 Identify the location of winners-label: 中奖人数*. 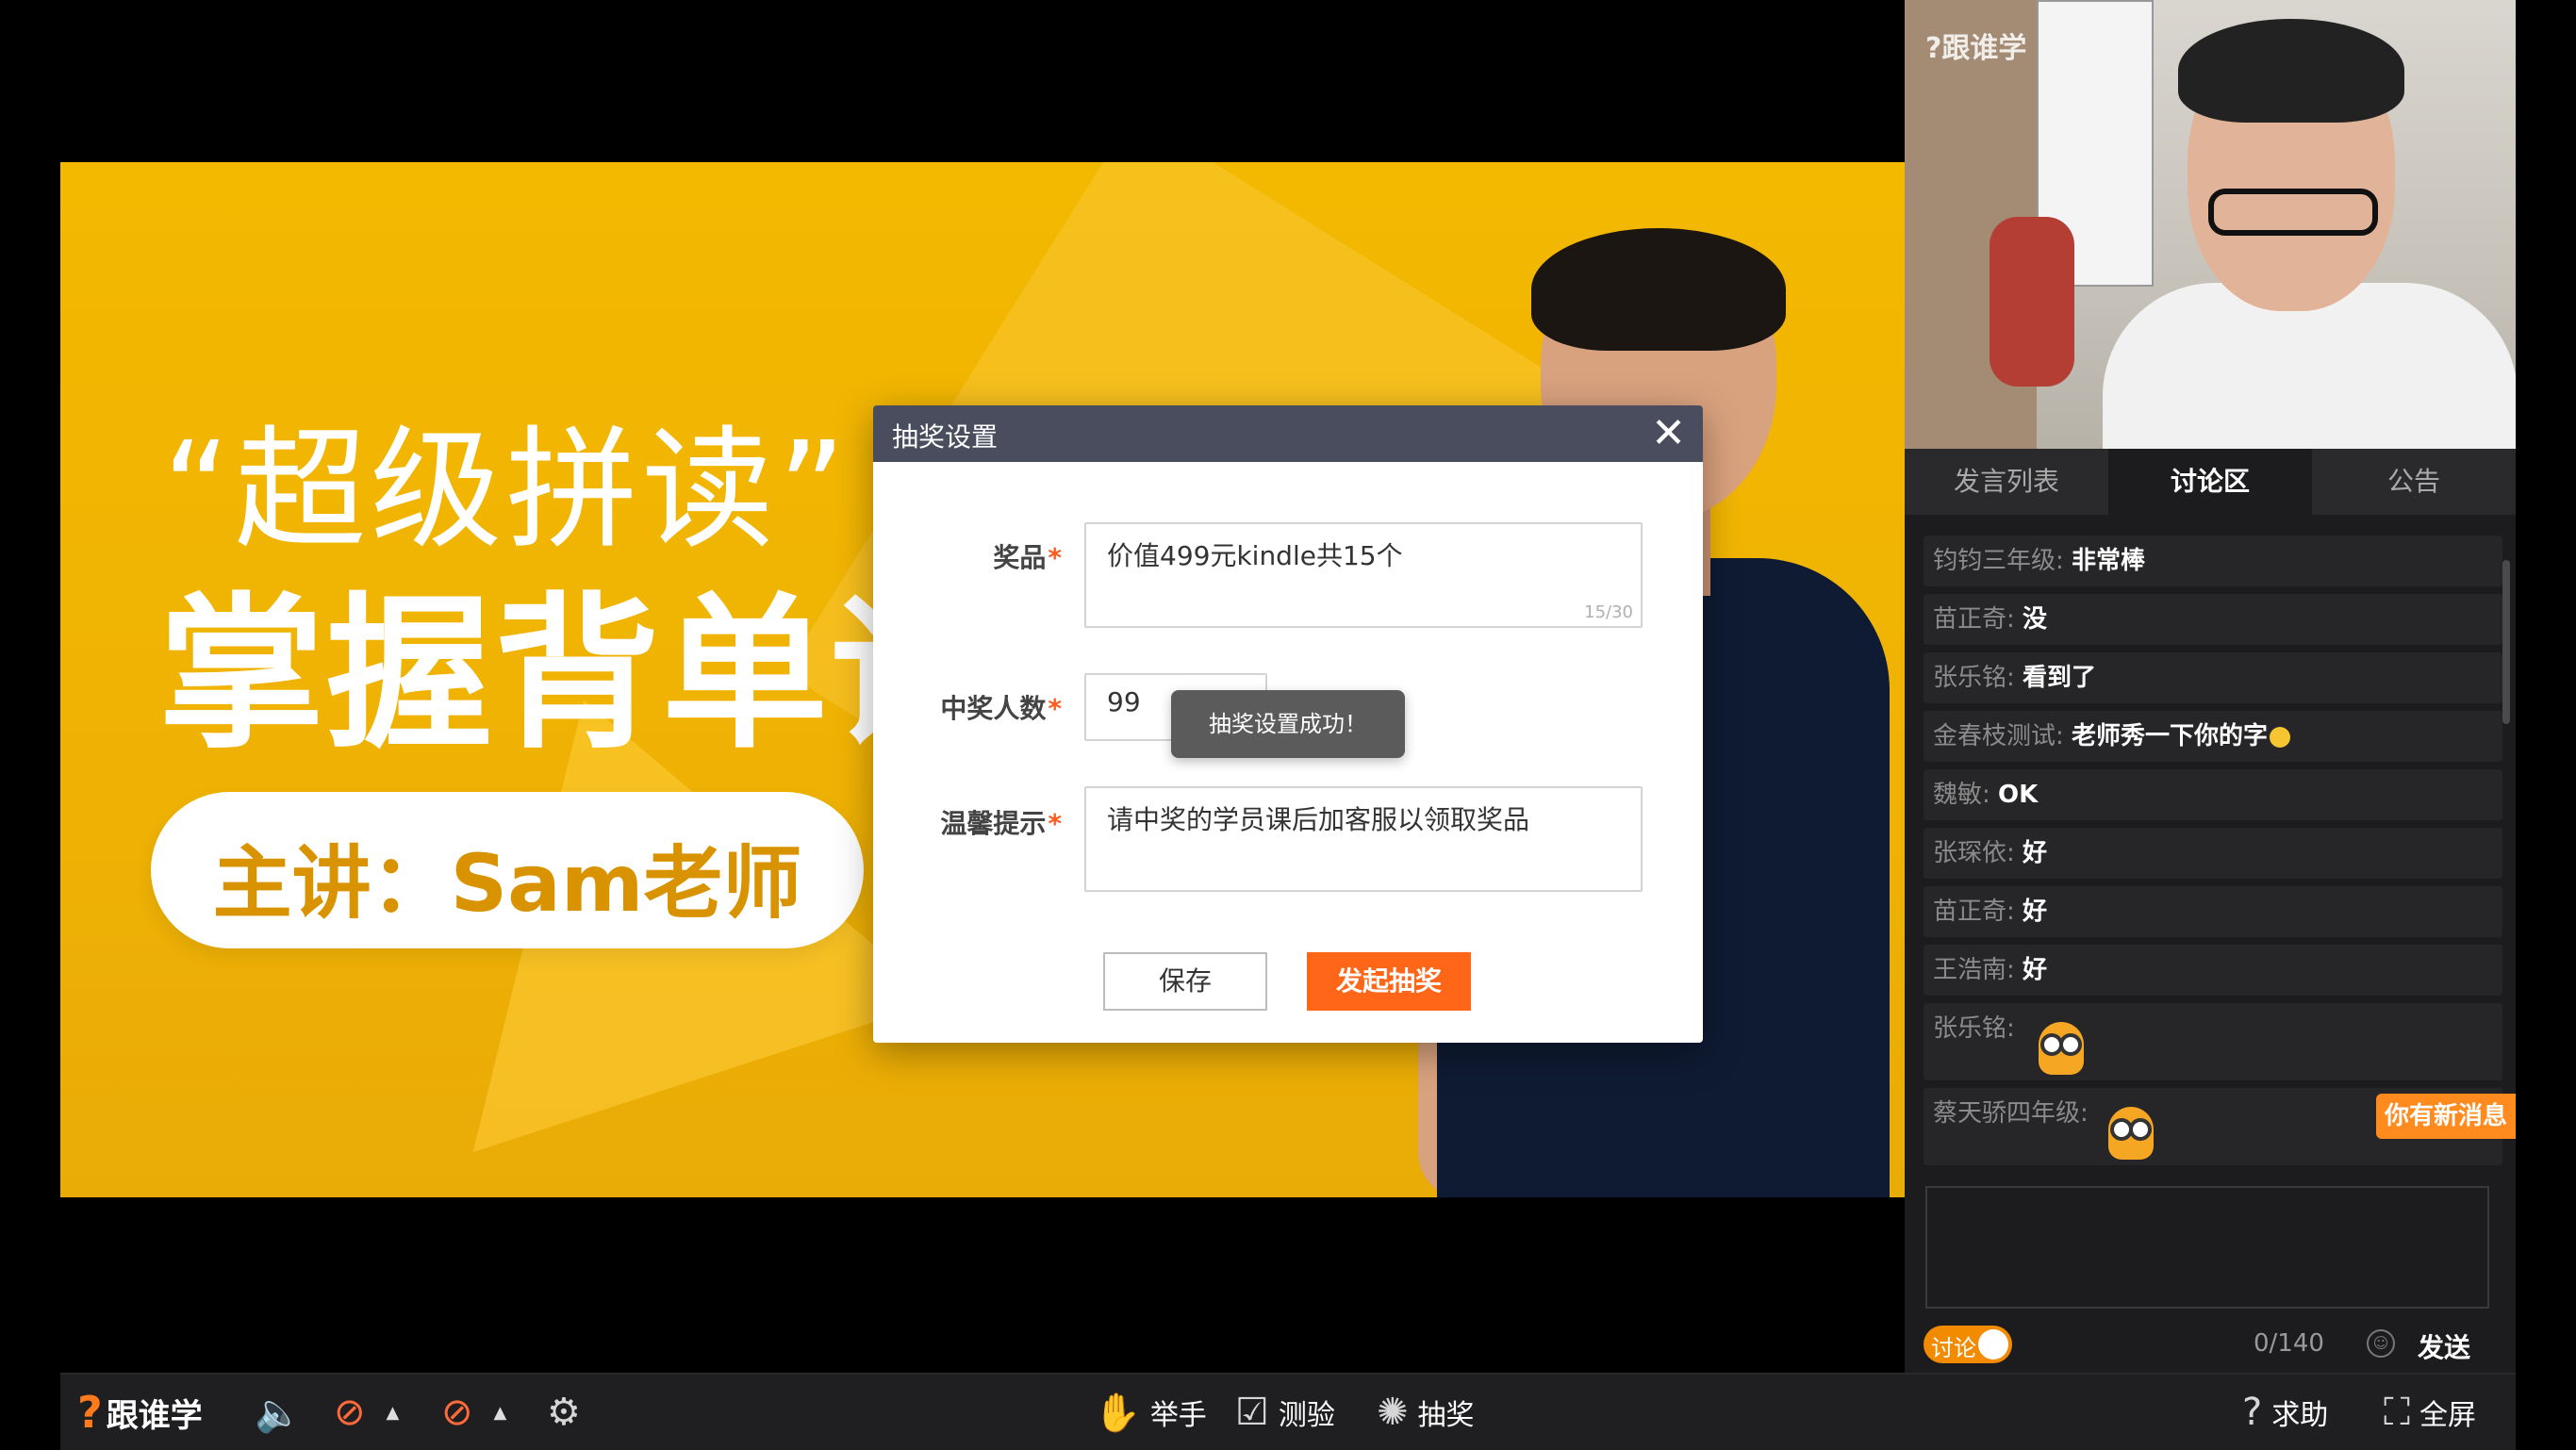
(1001, 708).